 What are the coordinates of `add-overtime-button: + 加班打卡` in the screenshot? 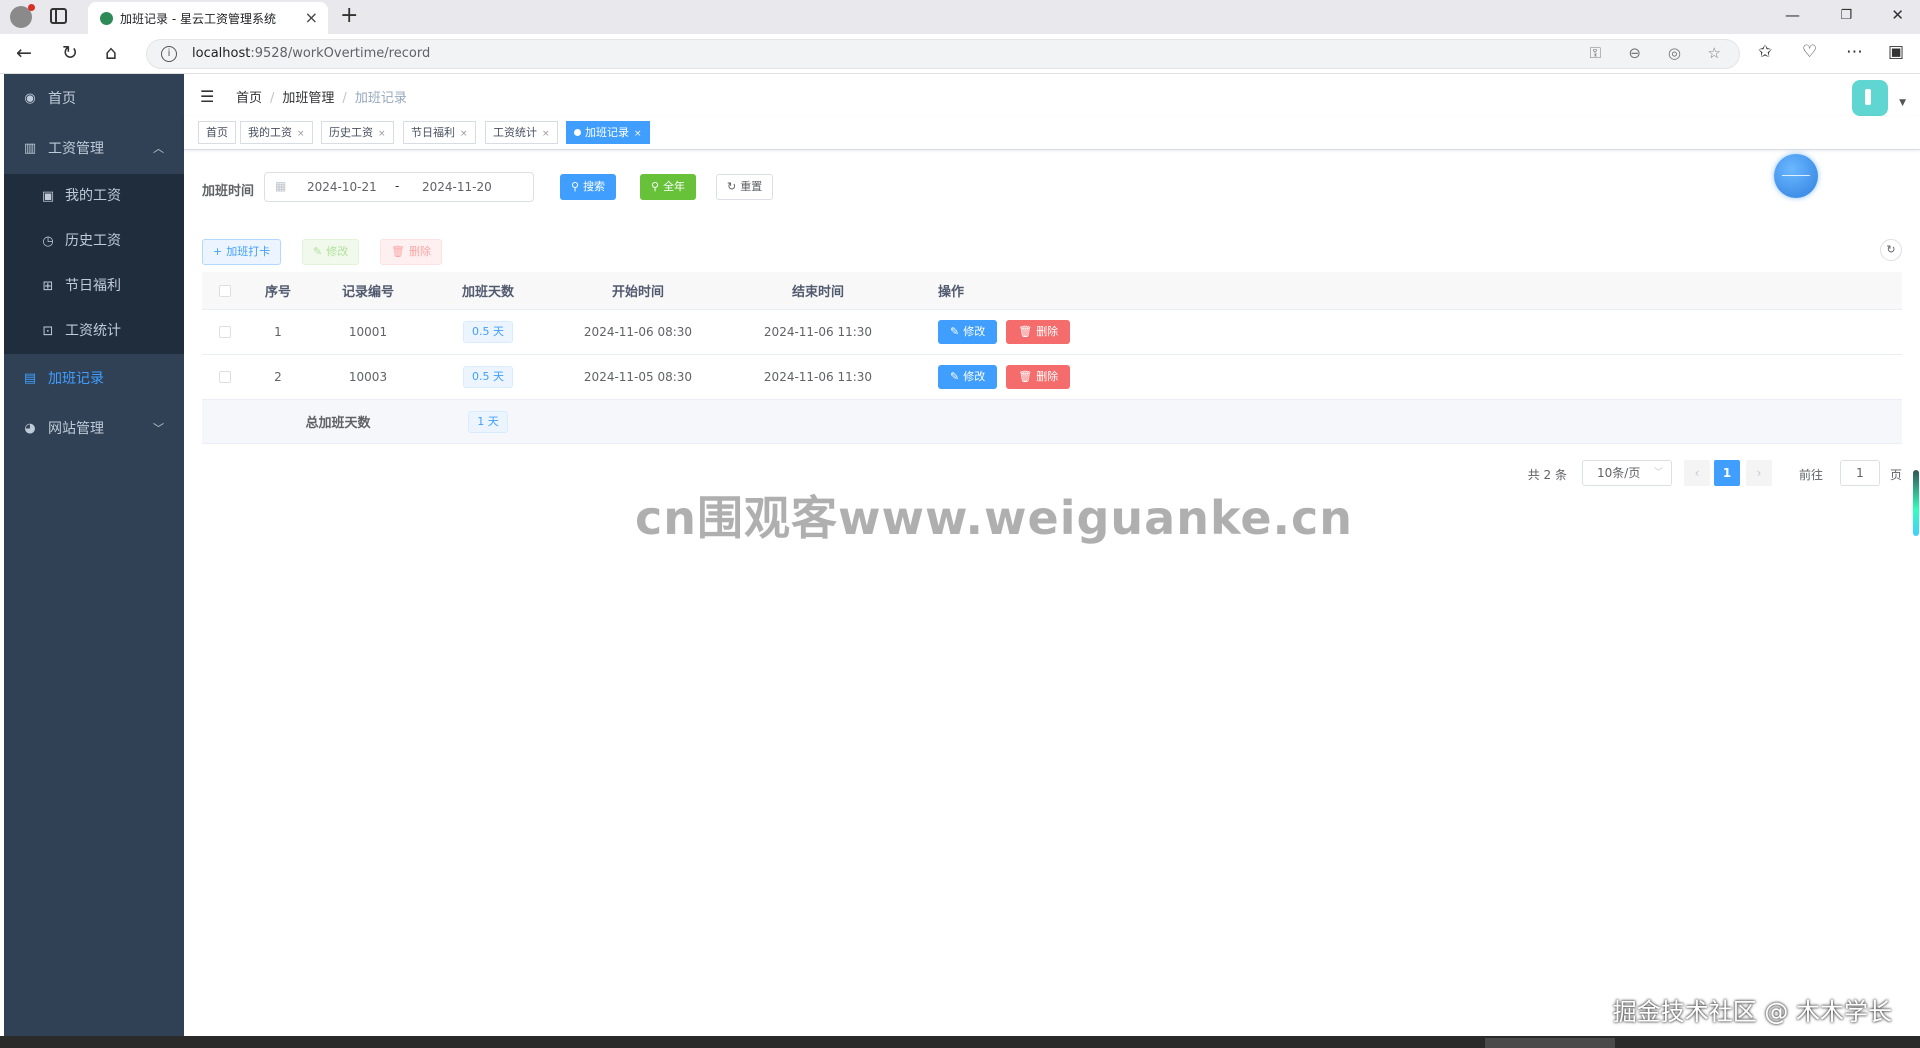 It's located at (242, 252).